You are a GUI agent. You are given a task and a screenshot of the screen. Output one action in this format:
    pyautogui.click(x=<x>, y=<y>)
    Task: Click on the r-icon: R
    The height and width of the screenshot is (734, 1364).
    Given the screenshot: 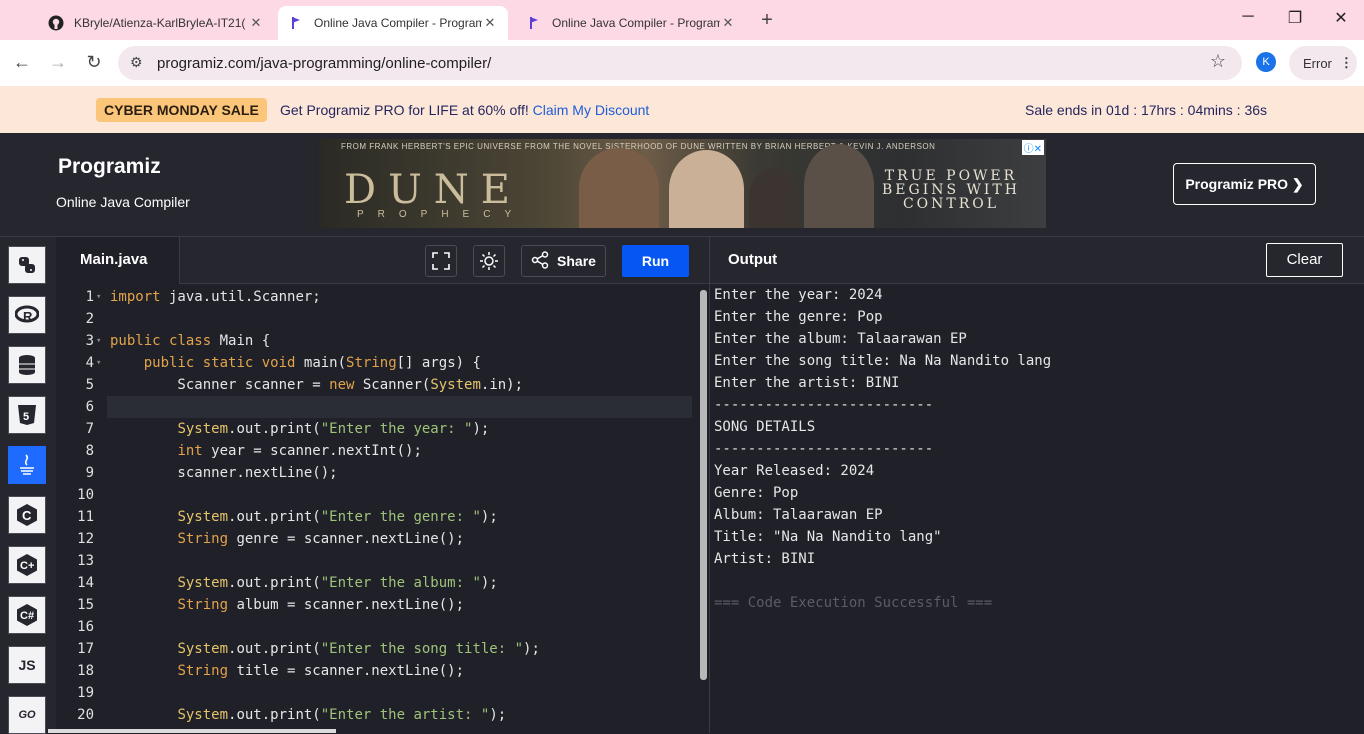 What is the action you would take?
    pyautogui.click(x=27, y=315)
    